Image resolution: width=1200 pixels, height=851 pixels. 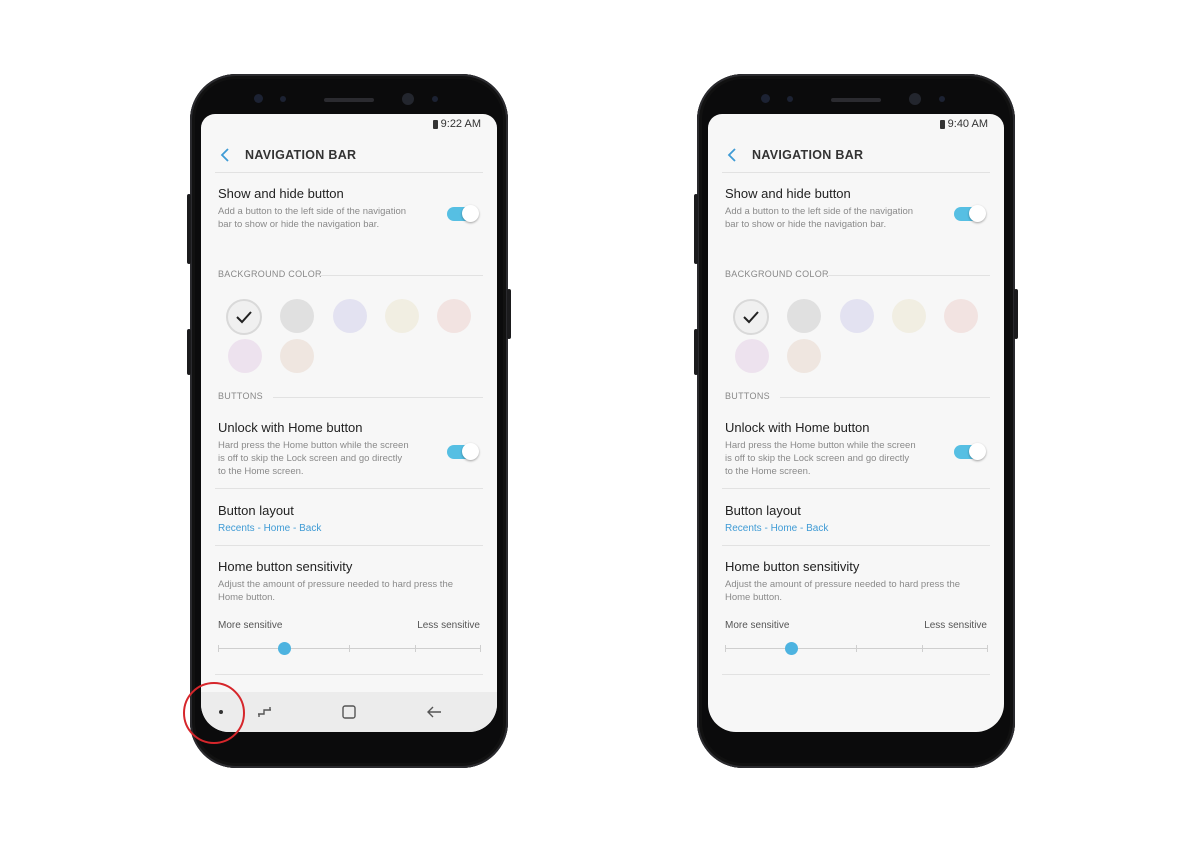 I want to click on row-title: Show and hide button, so click(x=788, y=193).